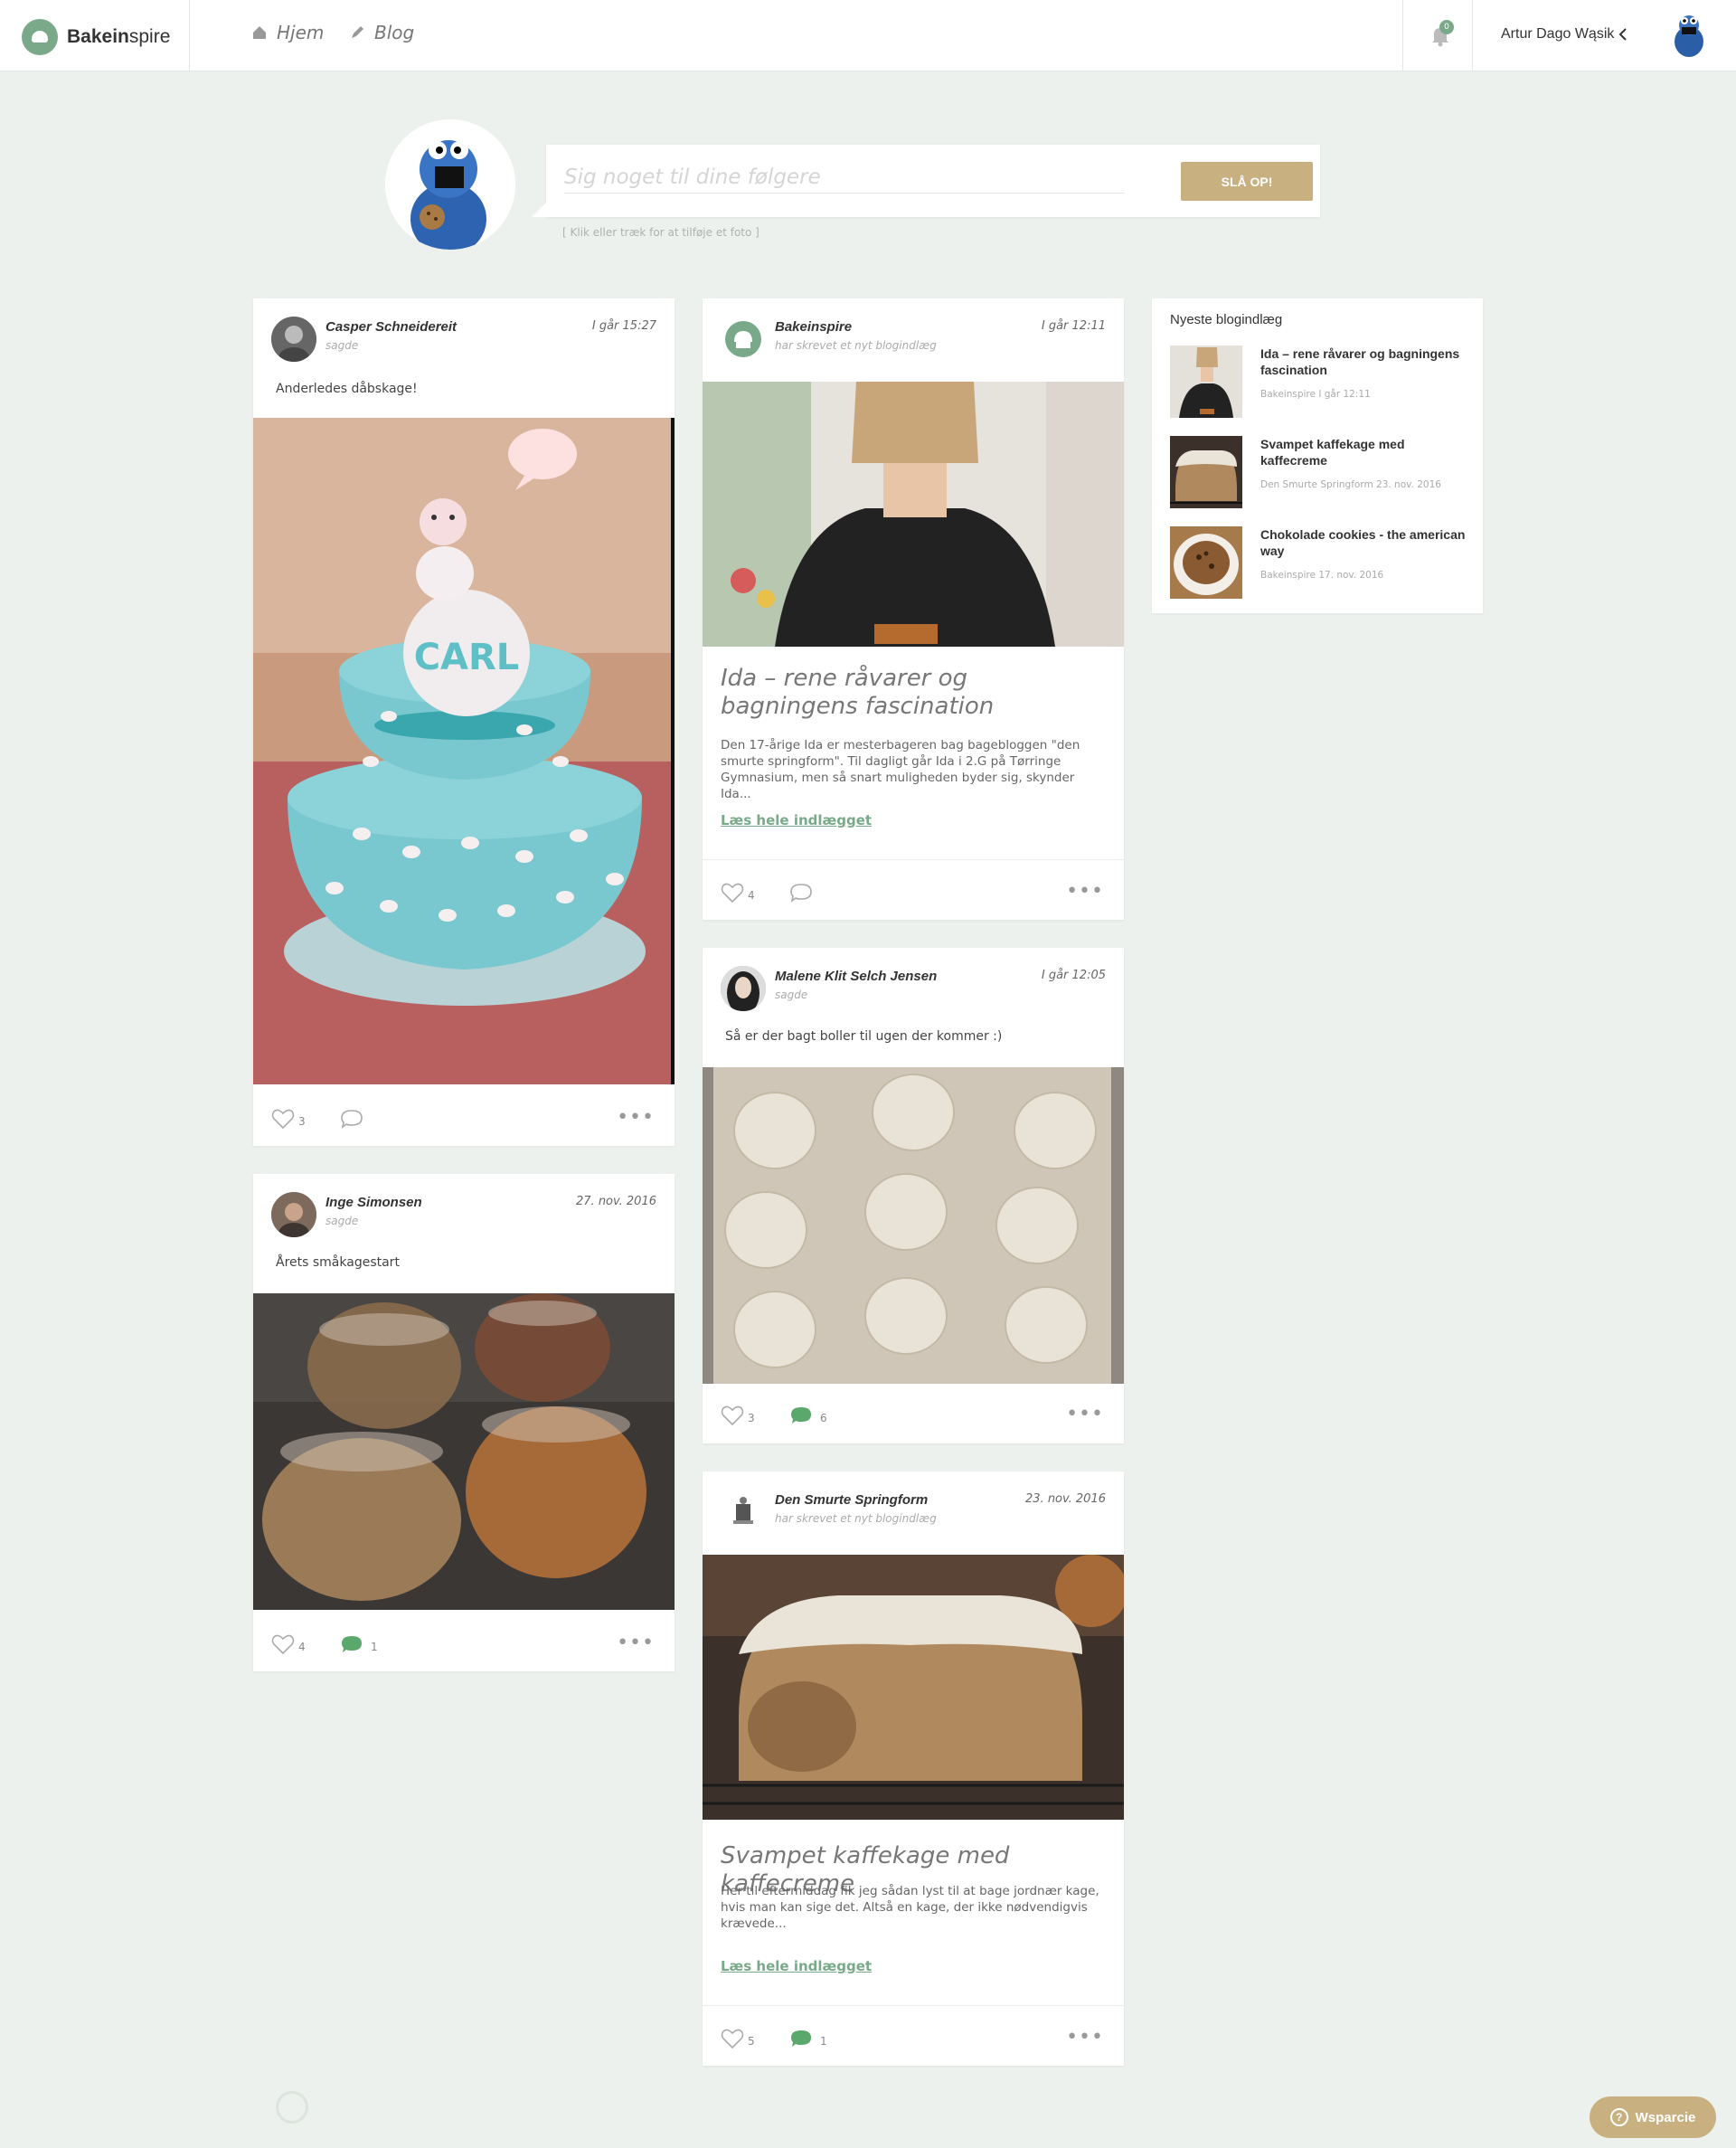 This screenshot has width=1736, height=2148. What do you see at coordinates (1315, 394) in the screenshot?
I see `sidebar-item-meta: Bakeinspire I går 12:11` at bounding box center [1315, 394].